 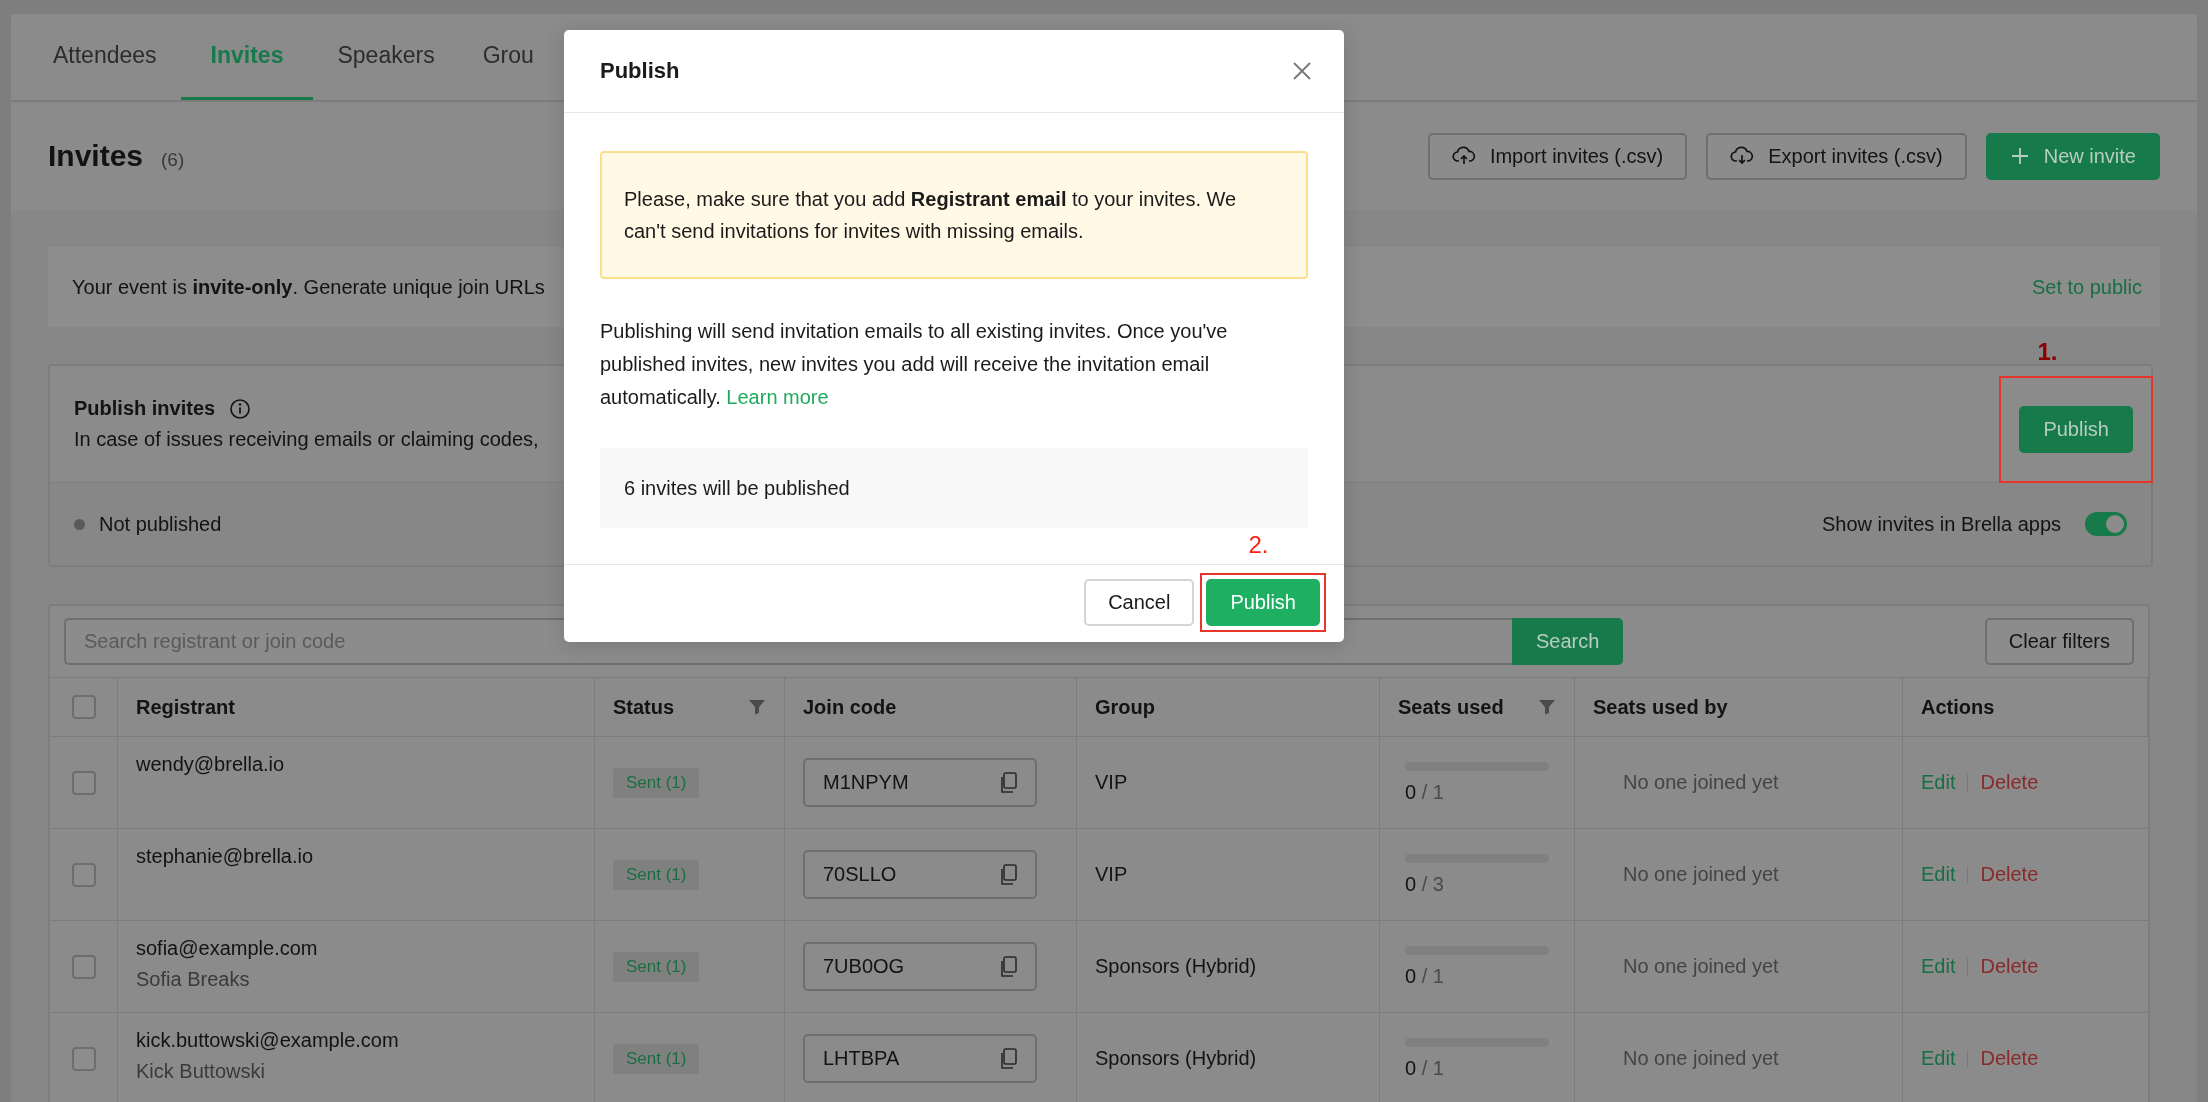 What do you see at coordinates (2059, 641) in the screenshot?
I see `clear-filters-button: Clear filters` at bounding box center [2059, 641].